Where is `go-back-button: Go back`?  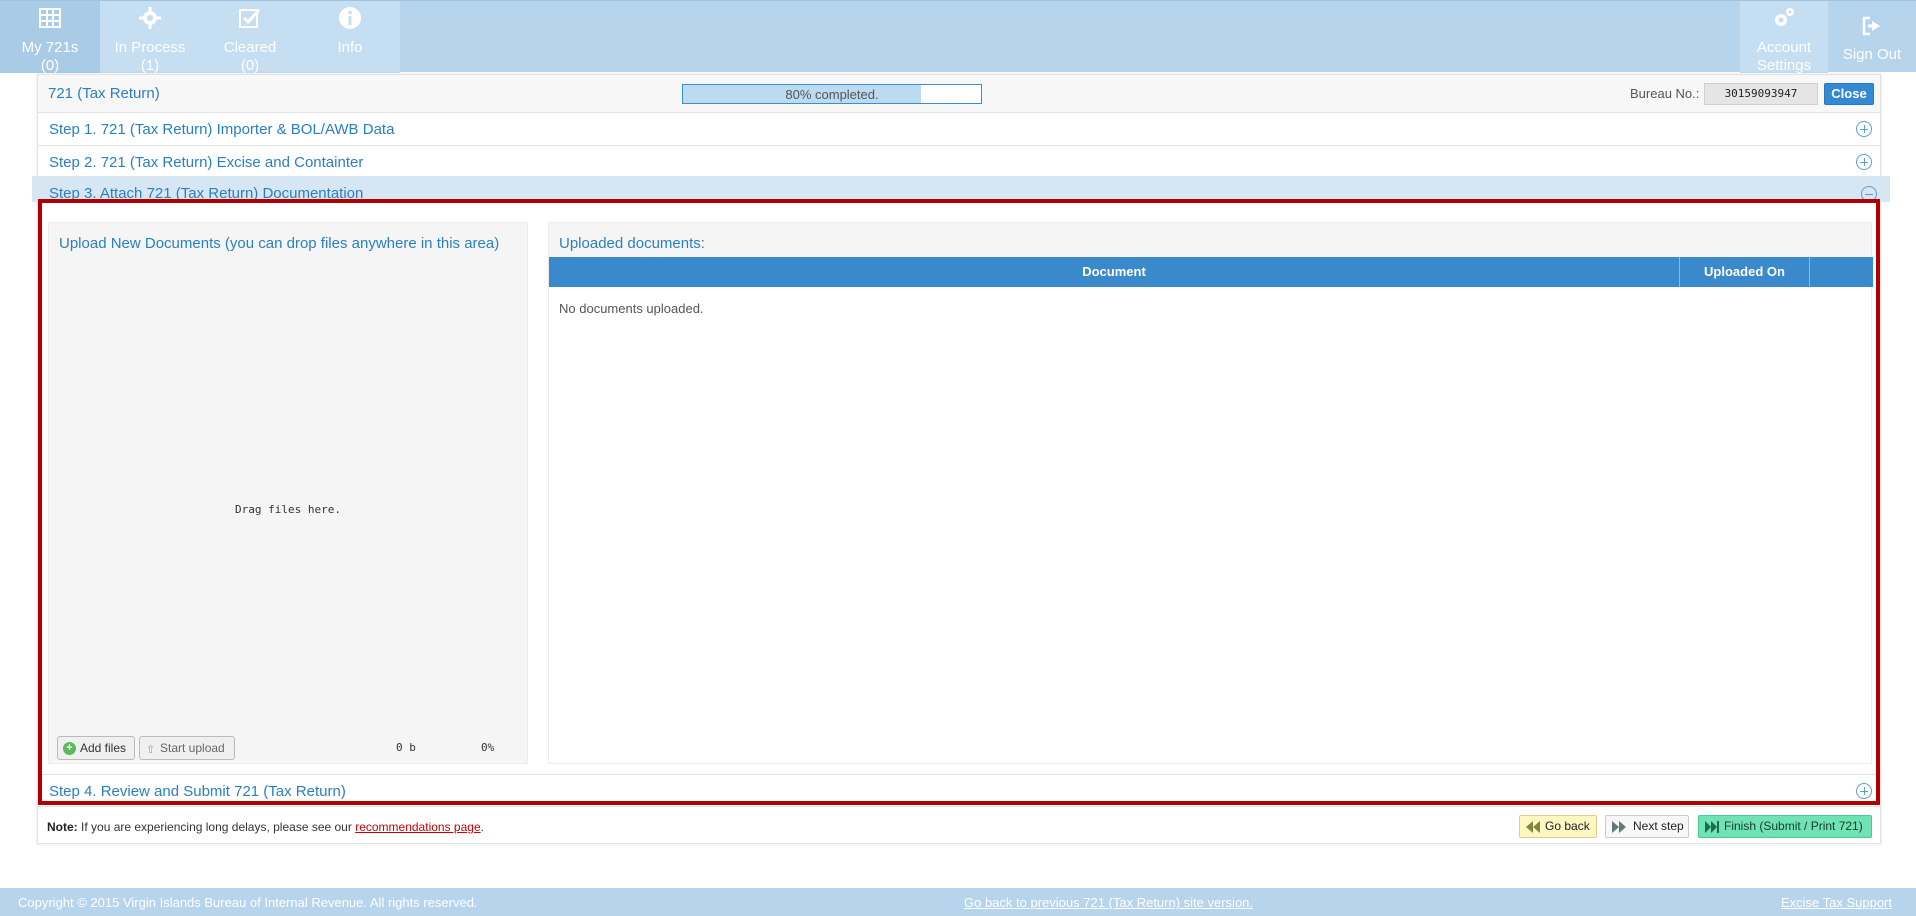 go-back-button: Go back is located at coordinates (1558, 826).